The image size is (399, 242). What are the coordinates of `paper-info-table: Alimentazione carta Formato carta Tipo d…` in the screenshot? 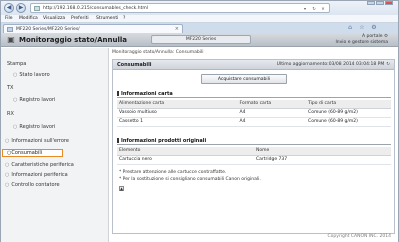 It's located at (254, 113).